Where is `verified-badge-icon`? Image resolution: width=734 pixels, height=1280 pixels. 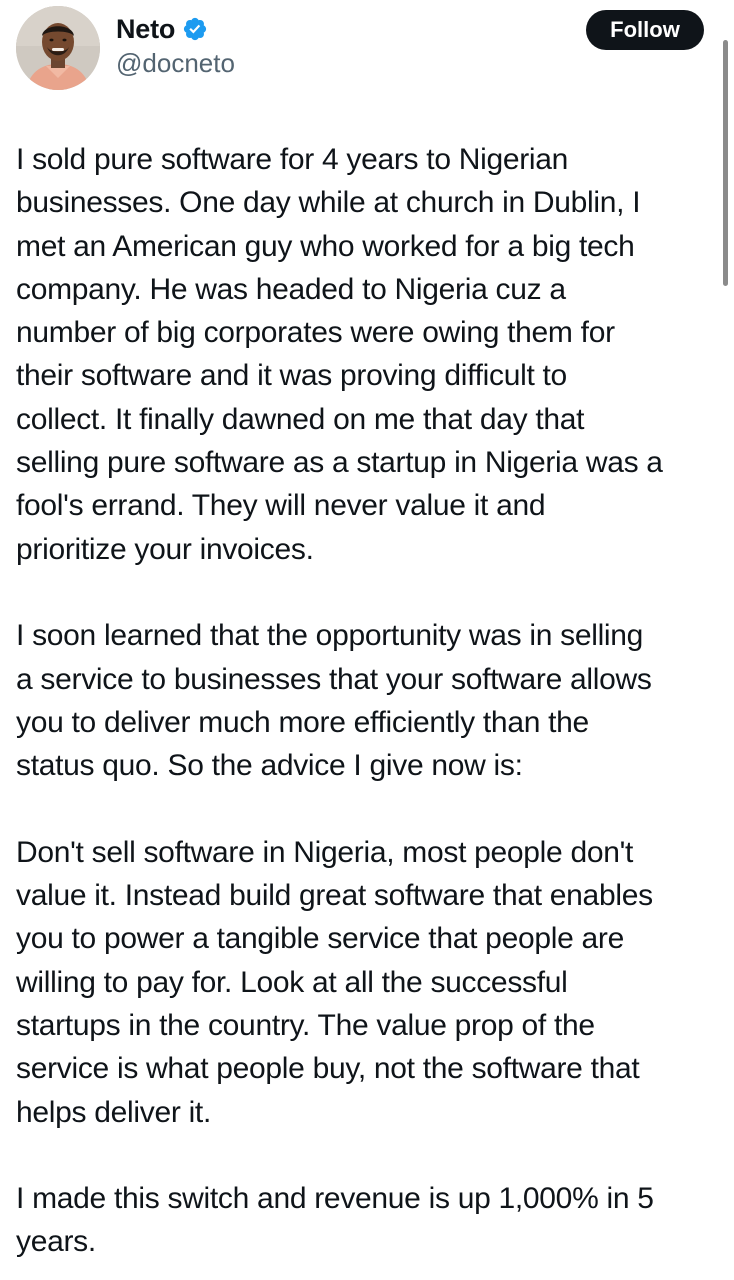 verified-badge-icon is located at coordinates (195, 29).